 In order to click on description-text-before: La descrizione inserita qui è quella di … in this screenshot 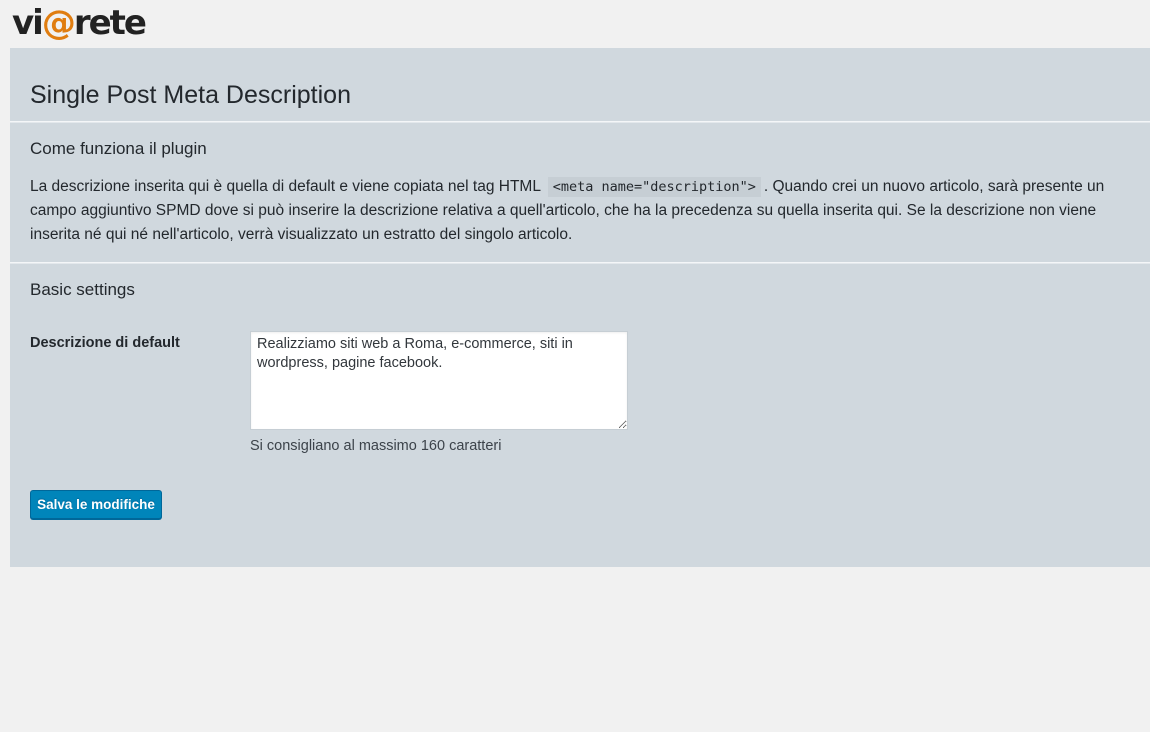, I will do `click(285, 186)`.